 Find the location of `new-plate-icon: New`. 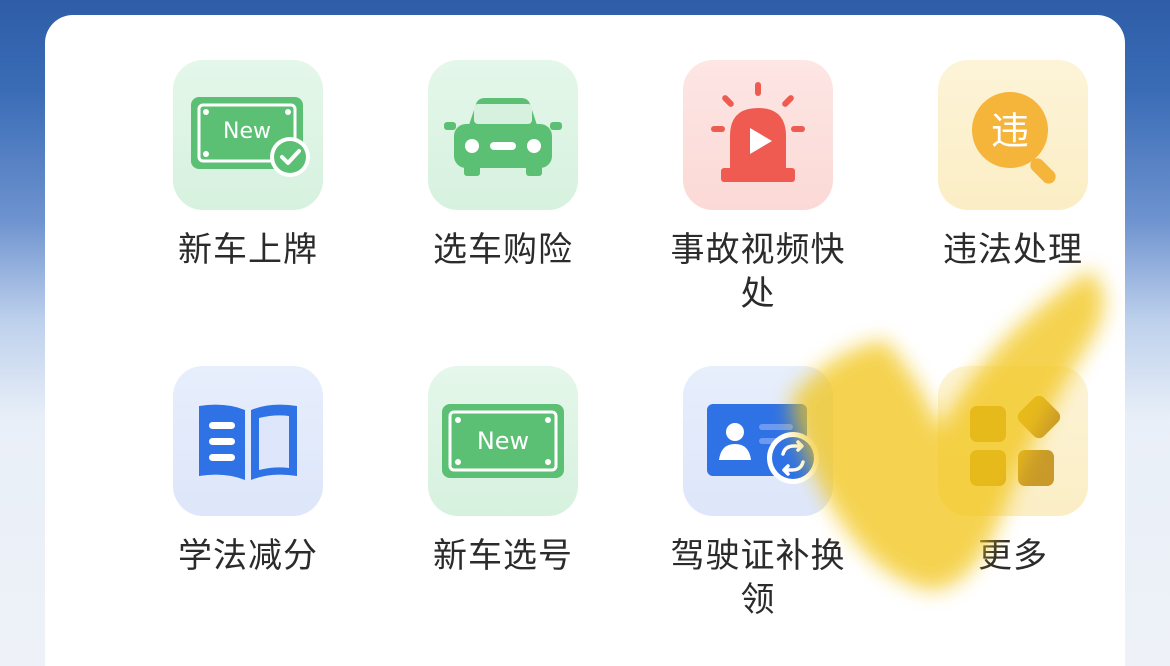

new-plate-icon: New is located at coordinates (503, 441).